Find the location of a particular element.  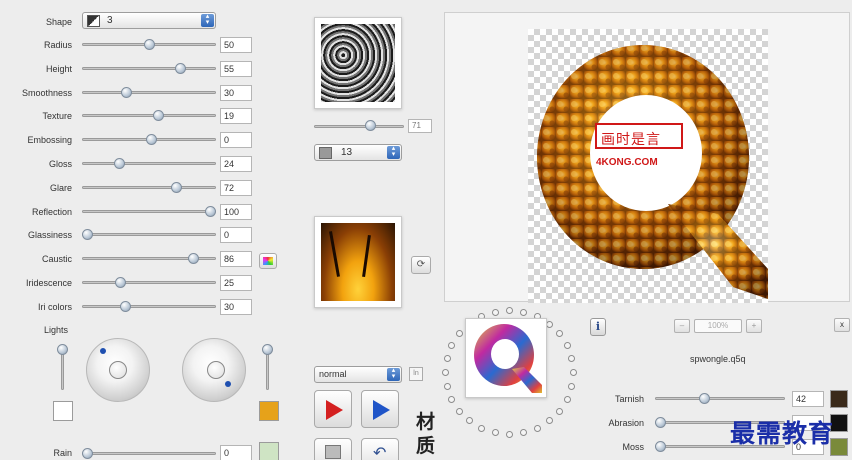

light1-sphere is located at coordinates (118, 370).